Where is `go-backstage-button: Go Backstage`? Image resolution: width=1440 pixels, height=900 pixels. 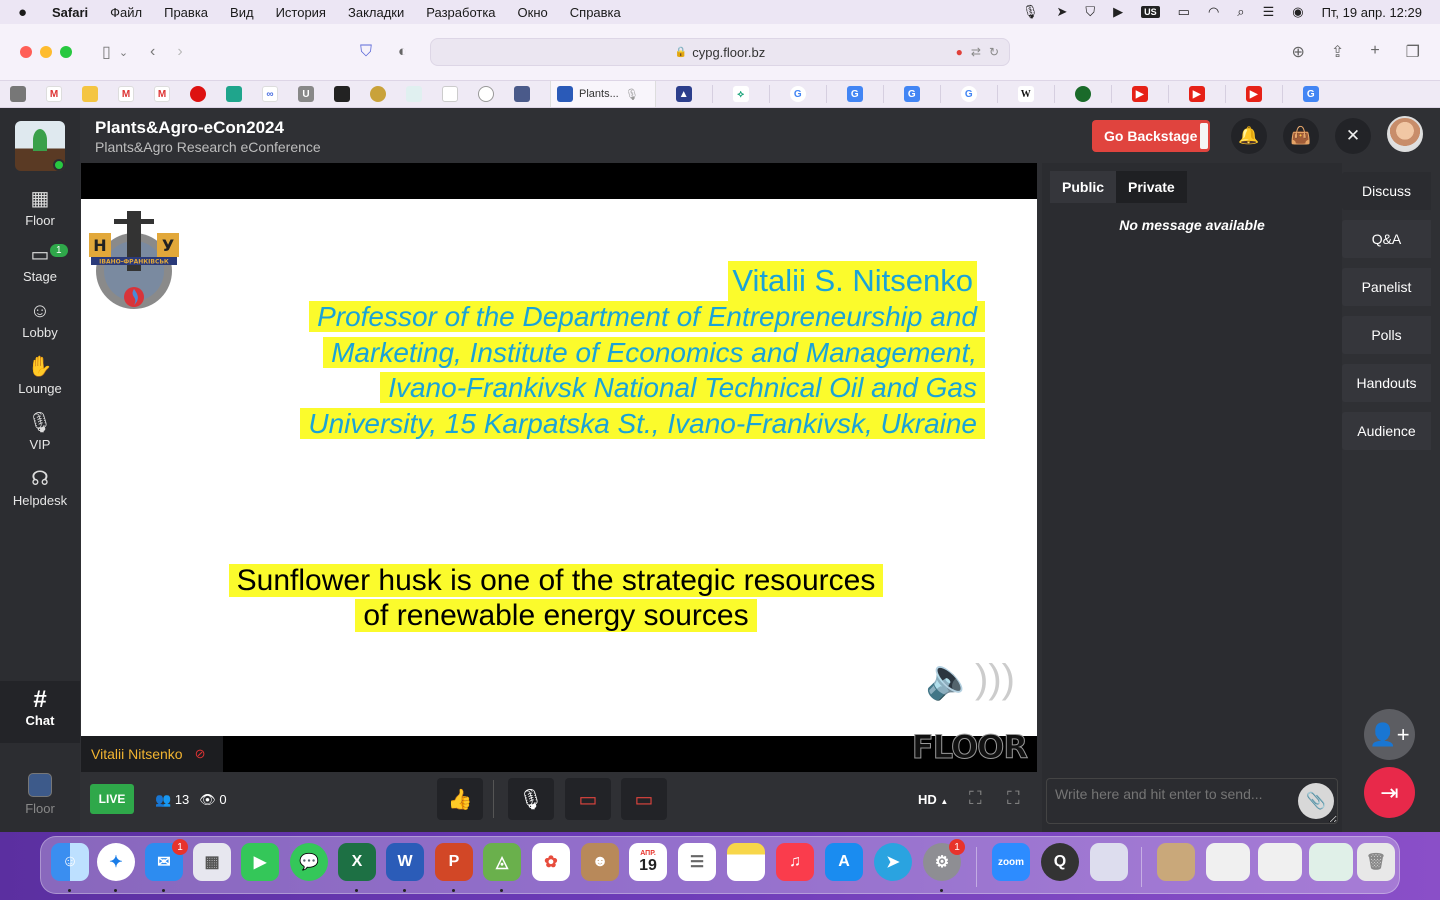 go-backstage-button: Go Backstage is located at coordinates (1151, 136).